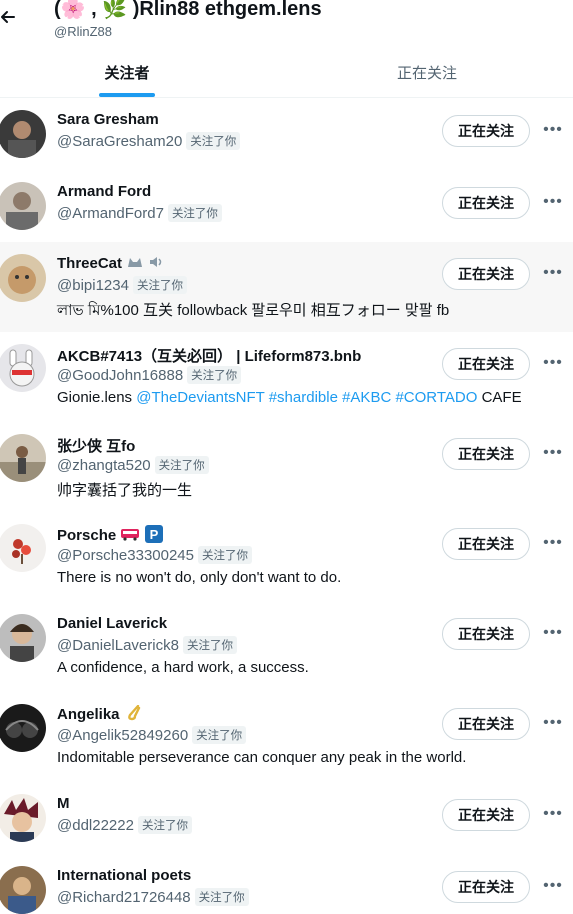  Describe the element at coordinates (89, 263) in the screenshot. I see `user-name: ThreeCat` at that location.